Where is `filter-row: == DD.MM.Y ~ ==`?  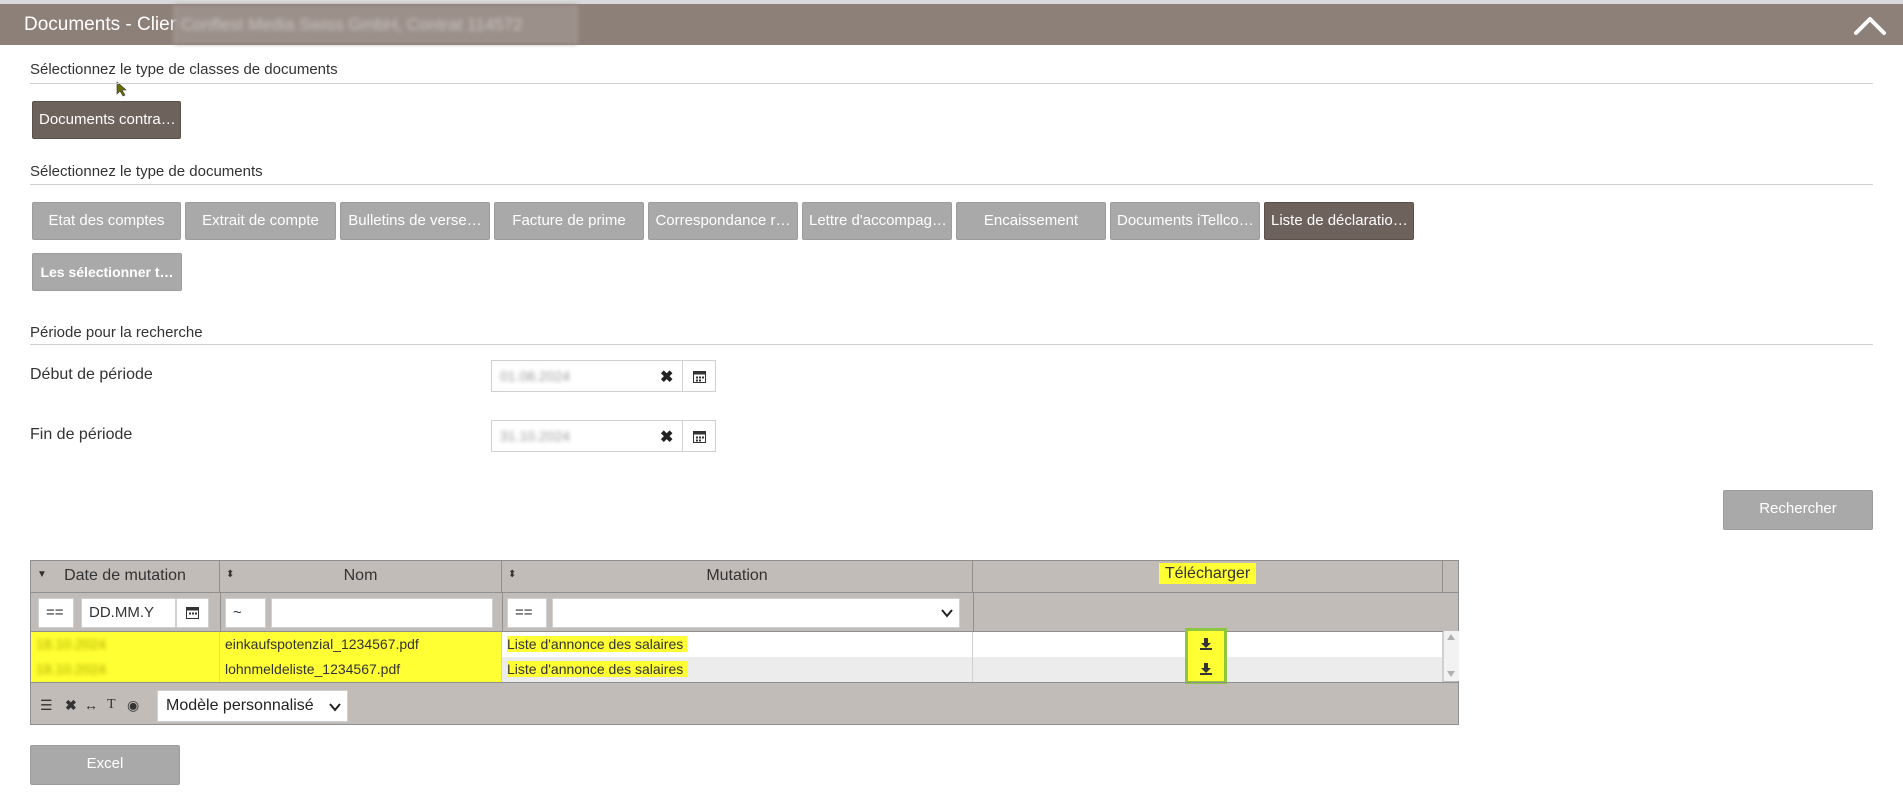
filter-row: == DD.MM.Y ~ == is located at coordinates (744, 612).